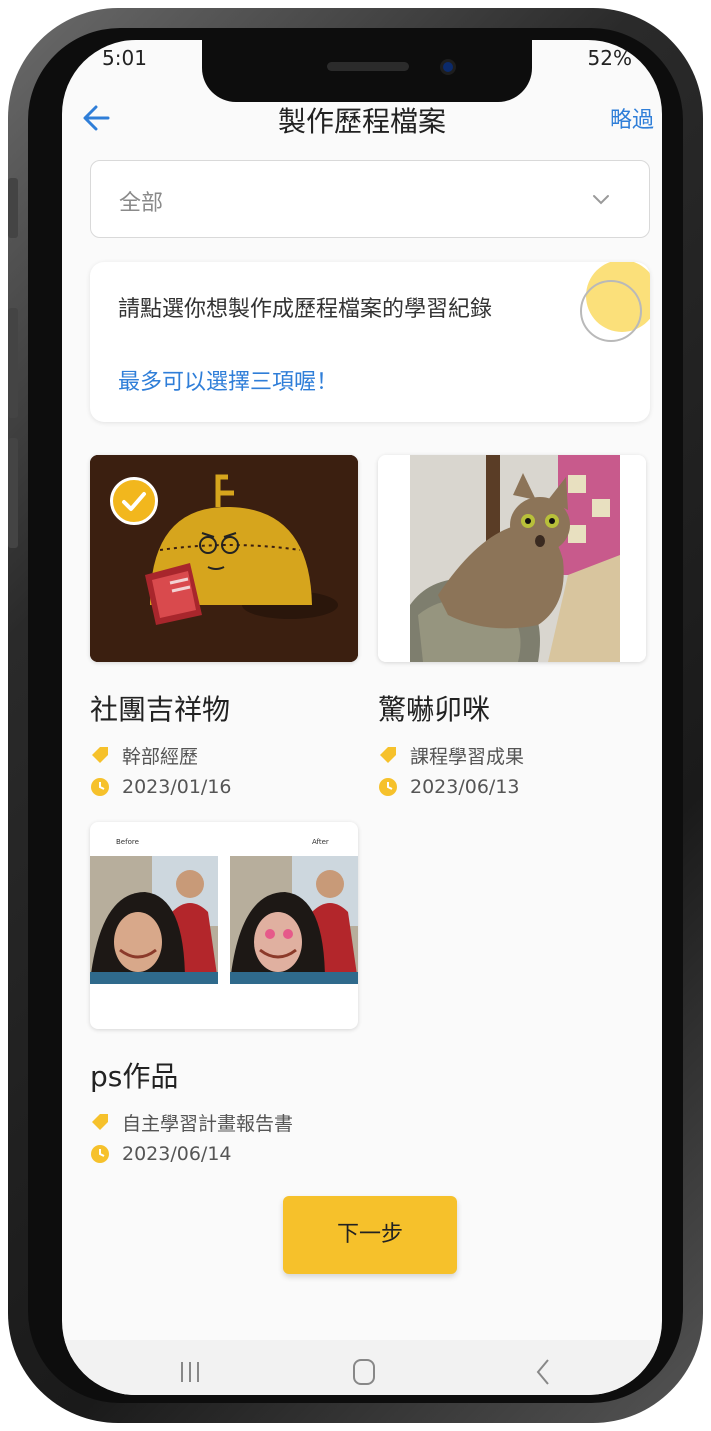  I want to click on selection-limit-note: 最多可以選擇三項喔！, so click(228, 382).